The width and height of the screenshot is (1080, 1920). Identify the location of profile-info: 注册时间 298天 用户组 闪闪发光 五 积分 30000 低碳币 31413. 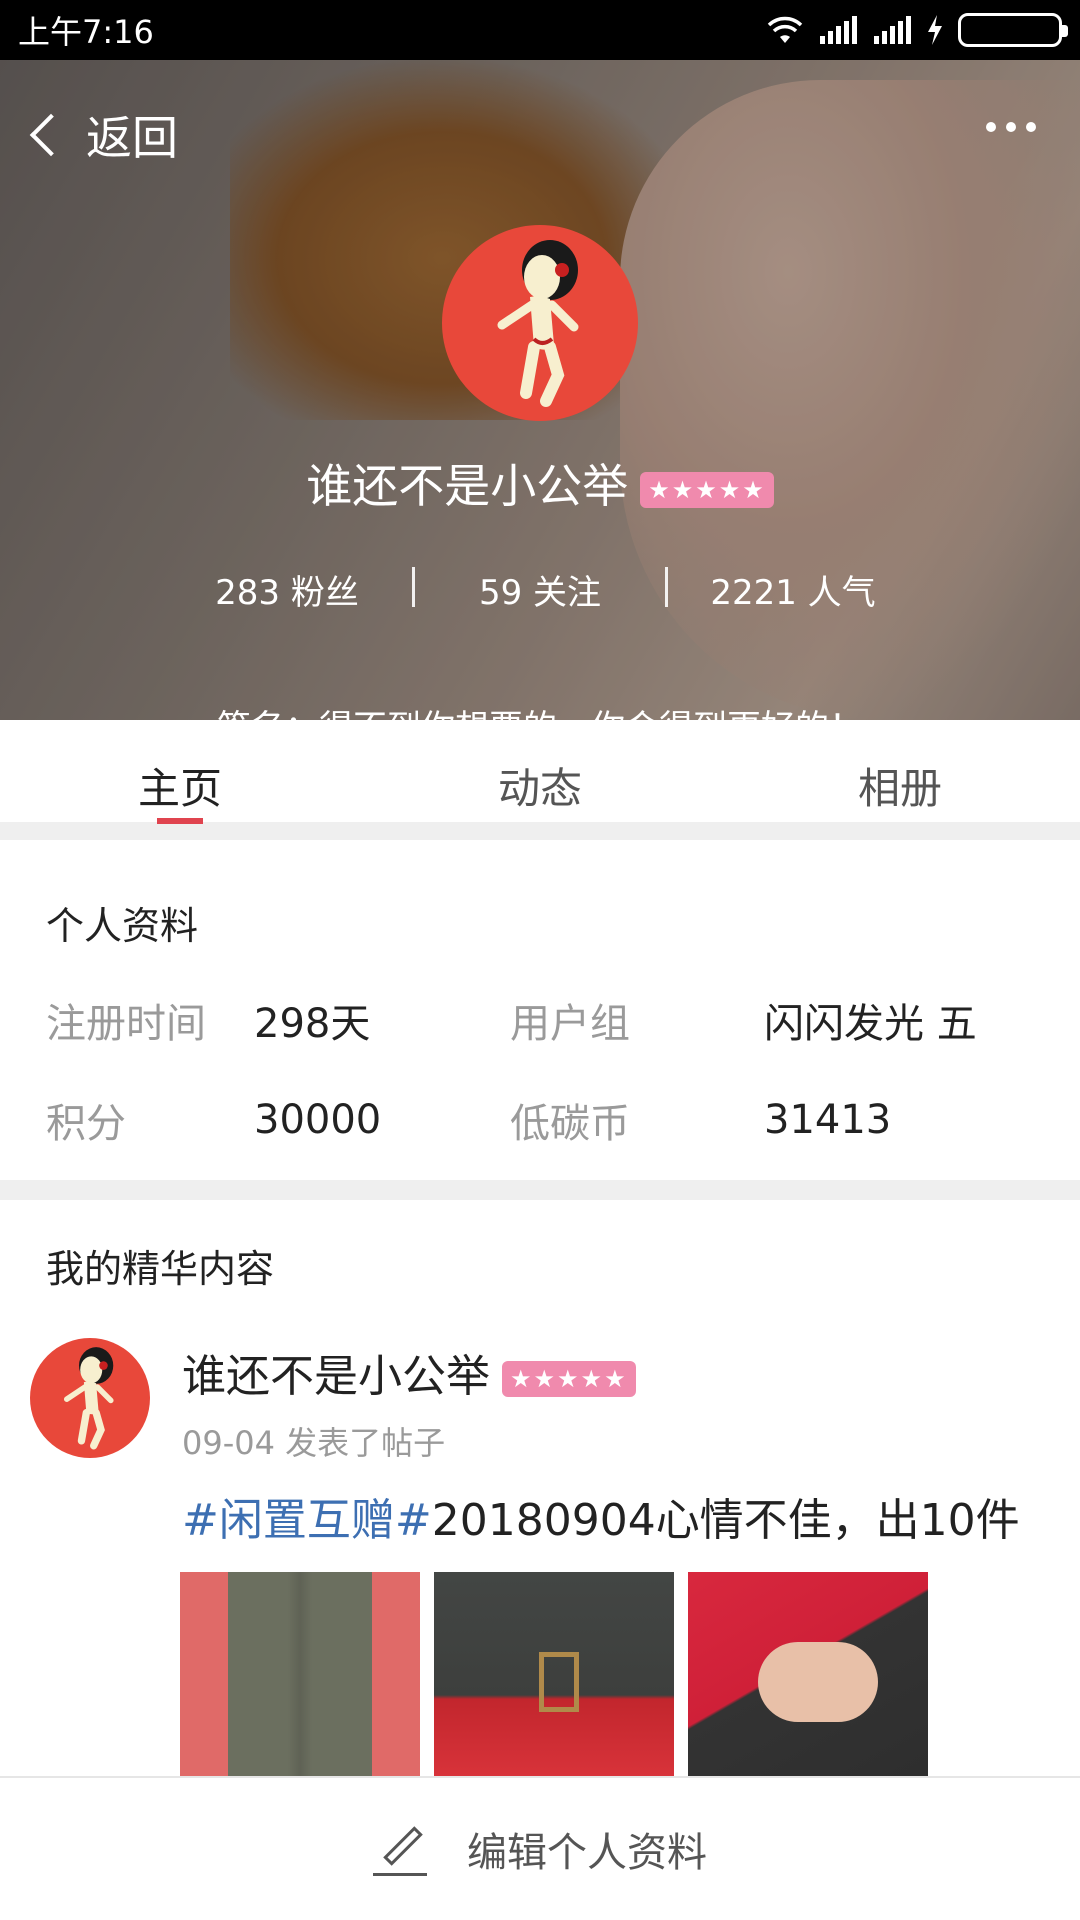
(540, 1070).